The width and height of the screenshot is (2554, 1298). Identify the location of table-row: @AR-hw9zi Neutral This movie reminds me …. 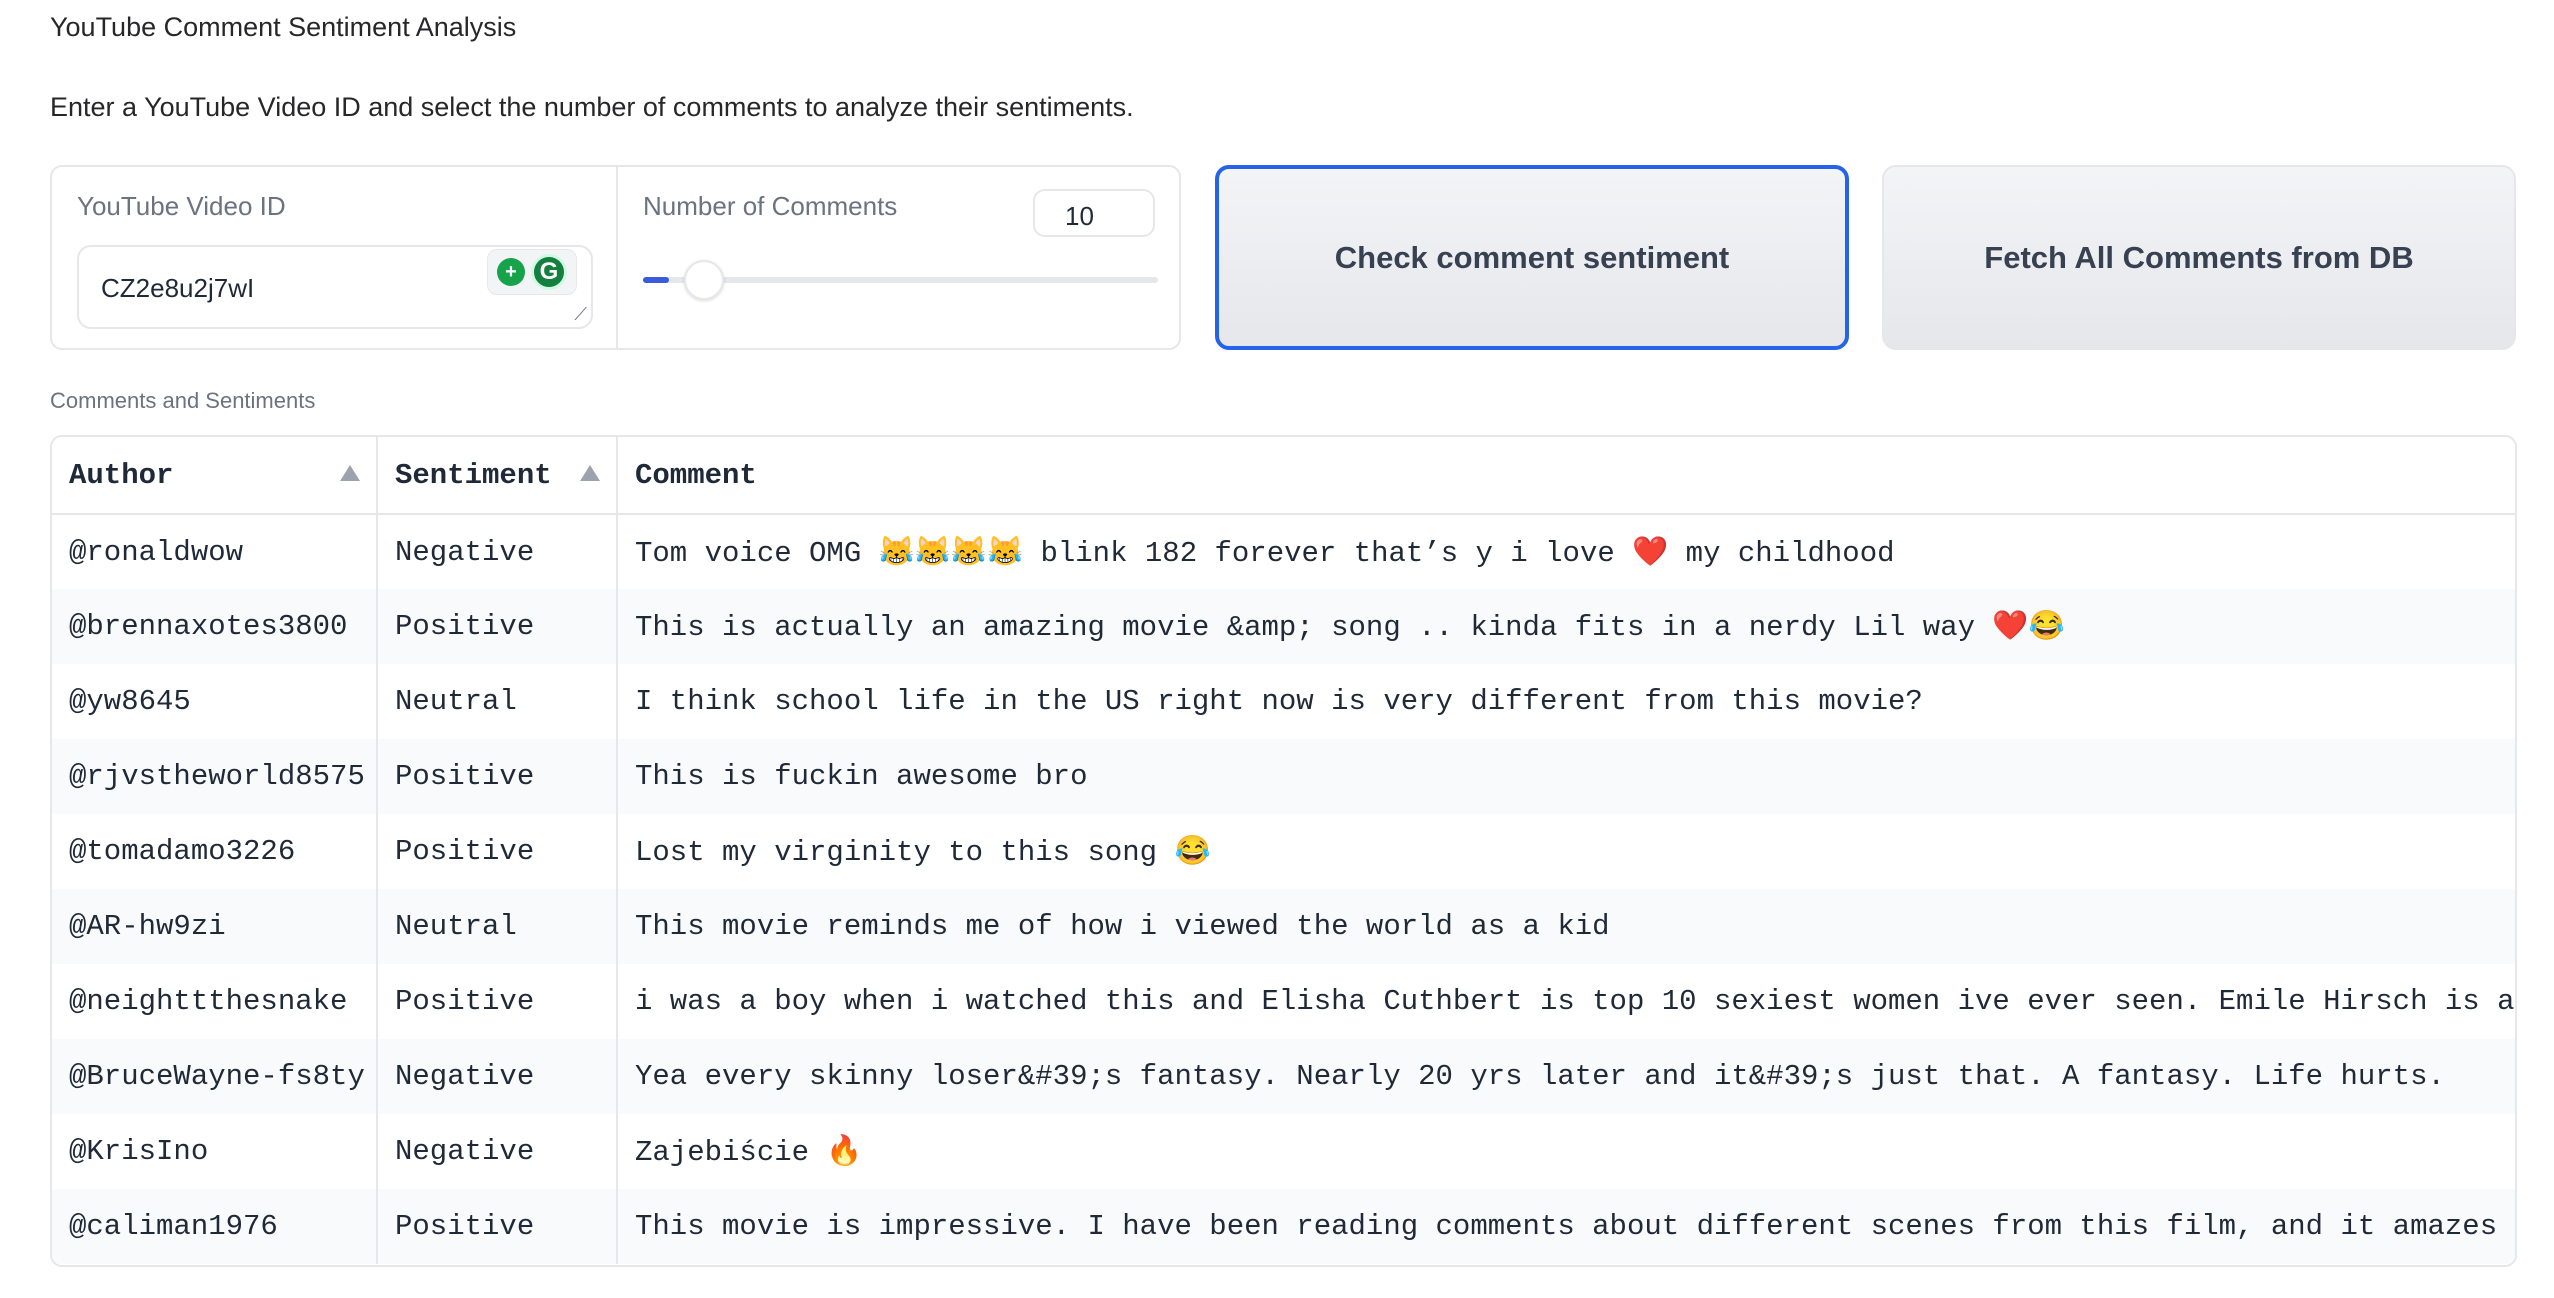
(1283, 926).